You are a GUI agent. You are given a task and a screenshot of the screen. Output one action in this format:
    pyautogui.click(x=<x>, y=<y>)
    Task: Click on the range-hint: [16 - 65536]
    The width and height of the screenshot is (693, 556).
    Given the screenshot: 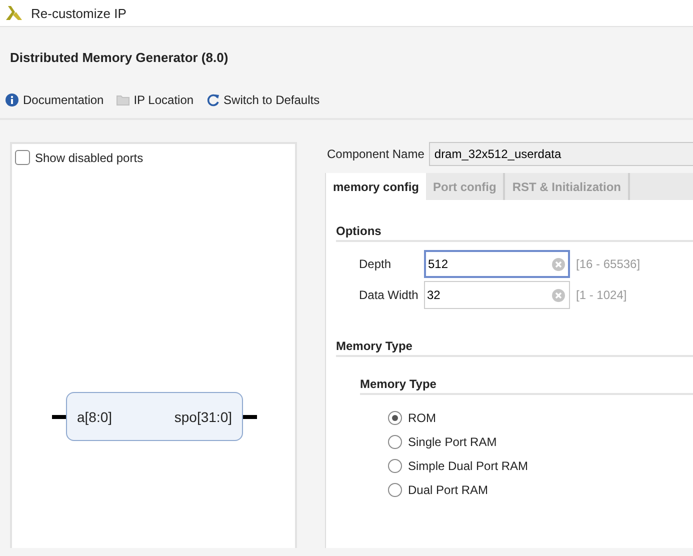 What is the action you would take?
    pyautogui.click(x=608, y=264)
    